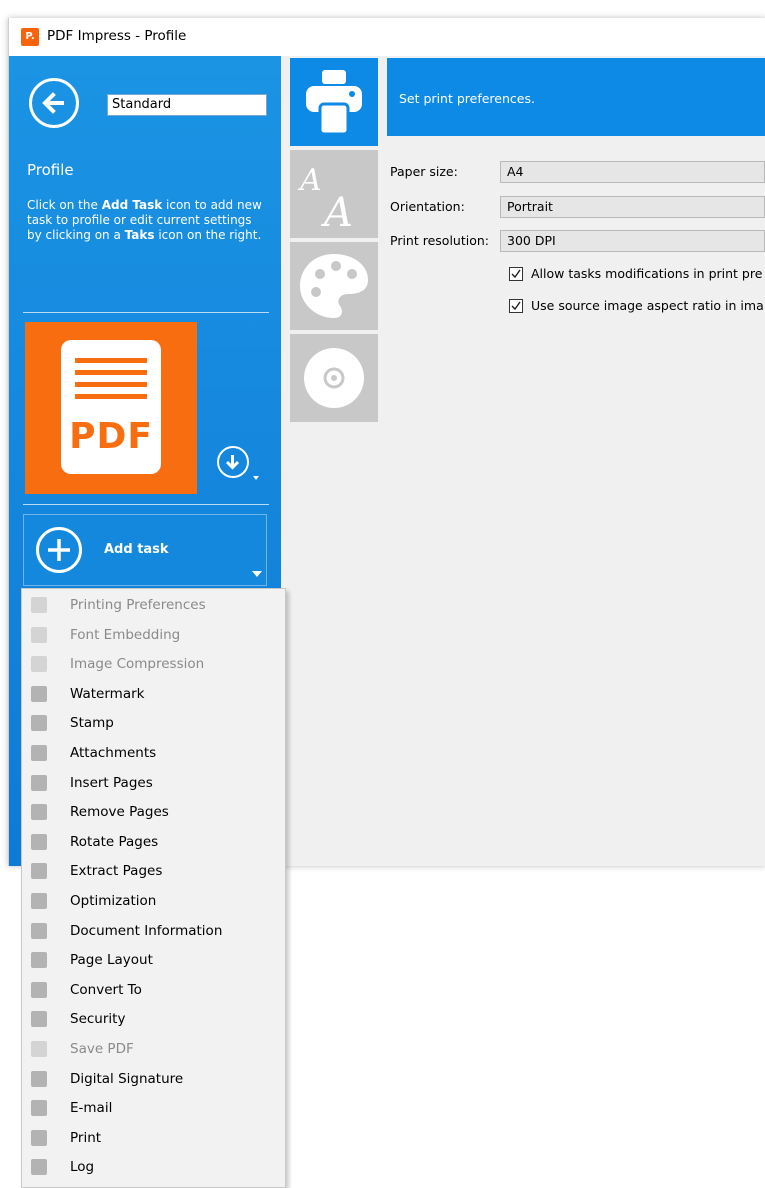 This screenshot has height=1188, width=765. Describe the element at coordinates (39, 841) in the screenshot. I see `rotate-pages-icon` at that location.